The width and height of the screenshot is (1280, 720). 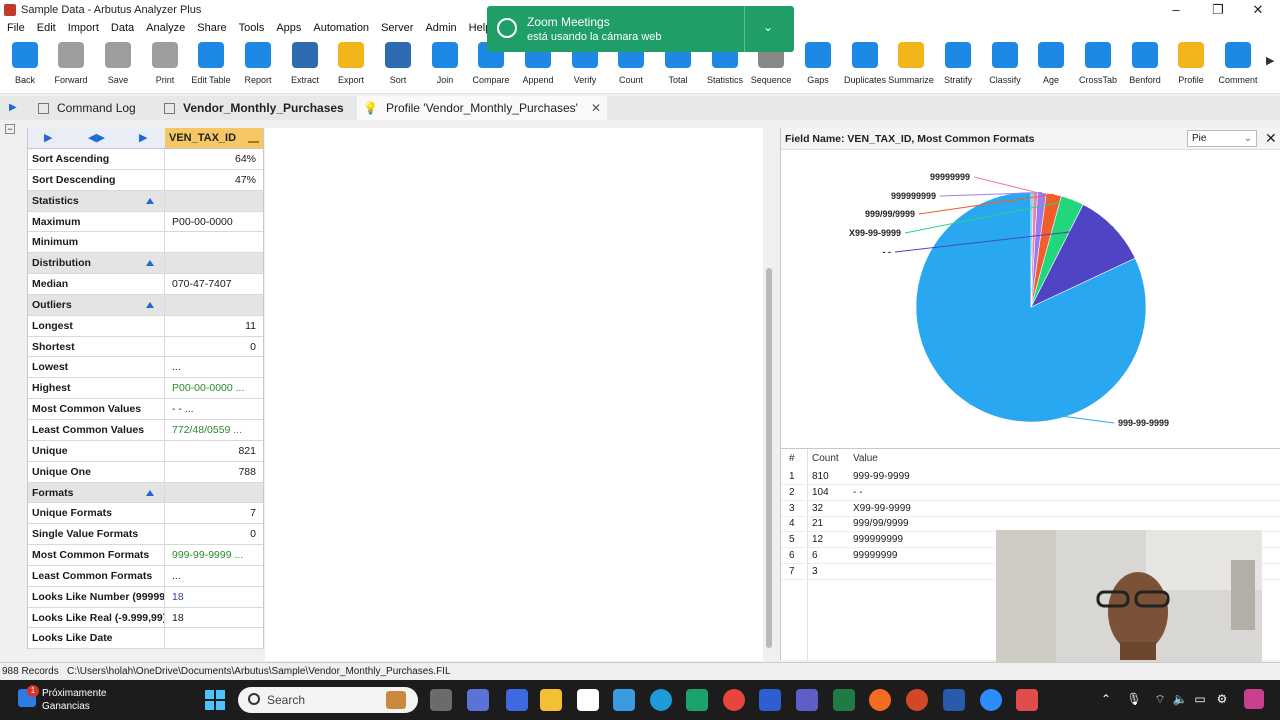 I want to click on menu-item-automation: Automation, so click(x=341, y=28).